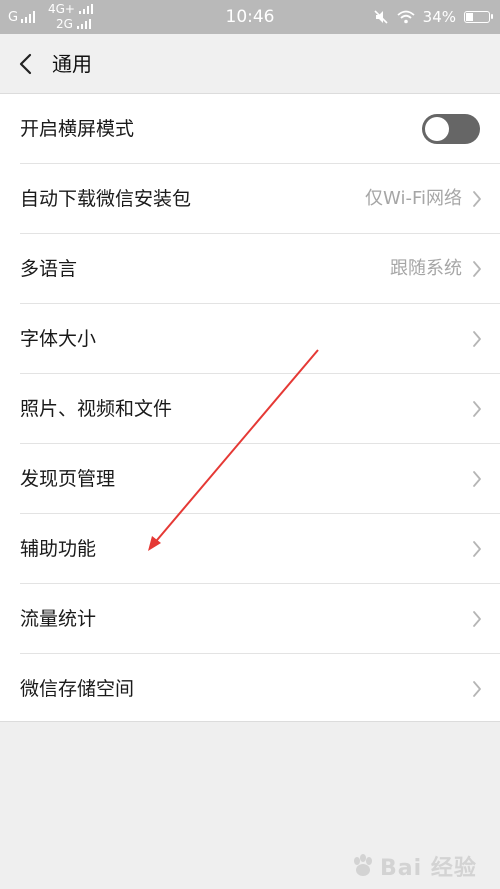  I want to click on watermark: Bai 经验, so click(415, 866).